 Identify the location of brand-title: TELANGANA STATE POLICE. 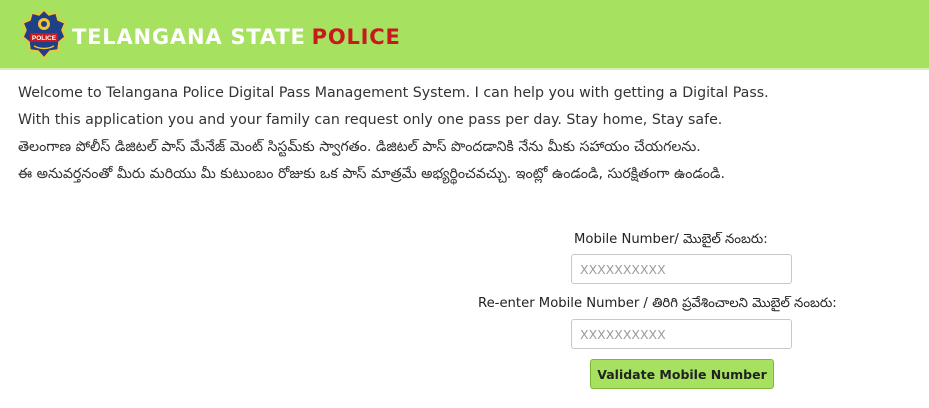
(236, 37).